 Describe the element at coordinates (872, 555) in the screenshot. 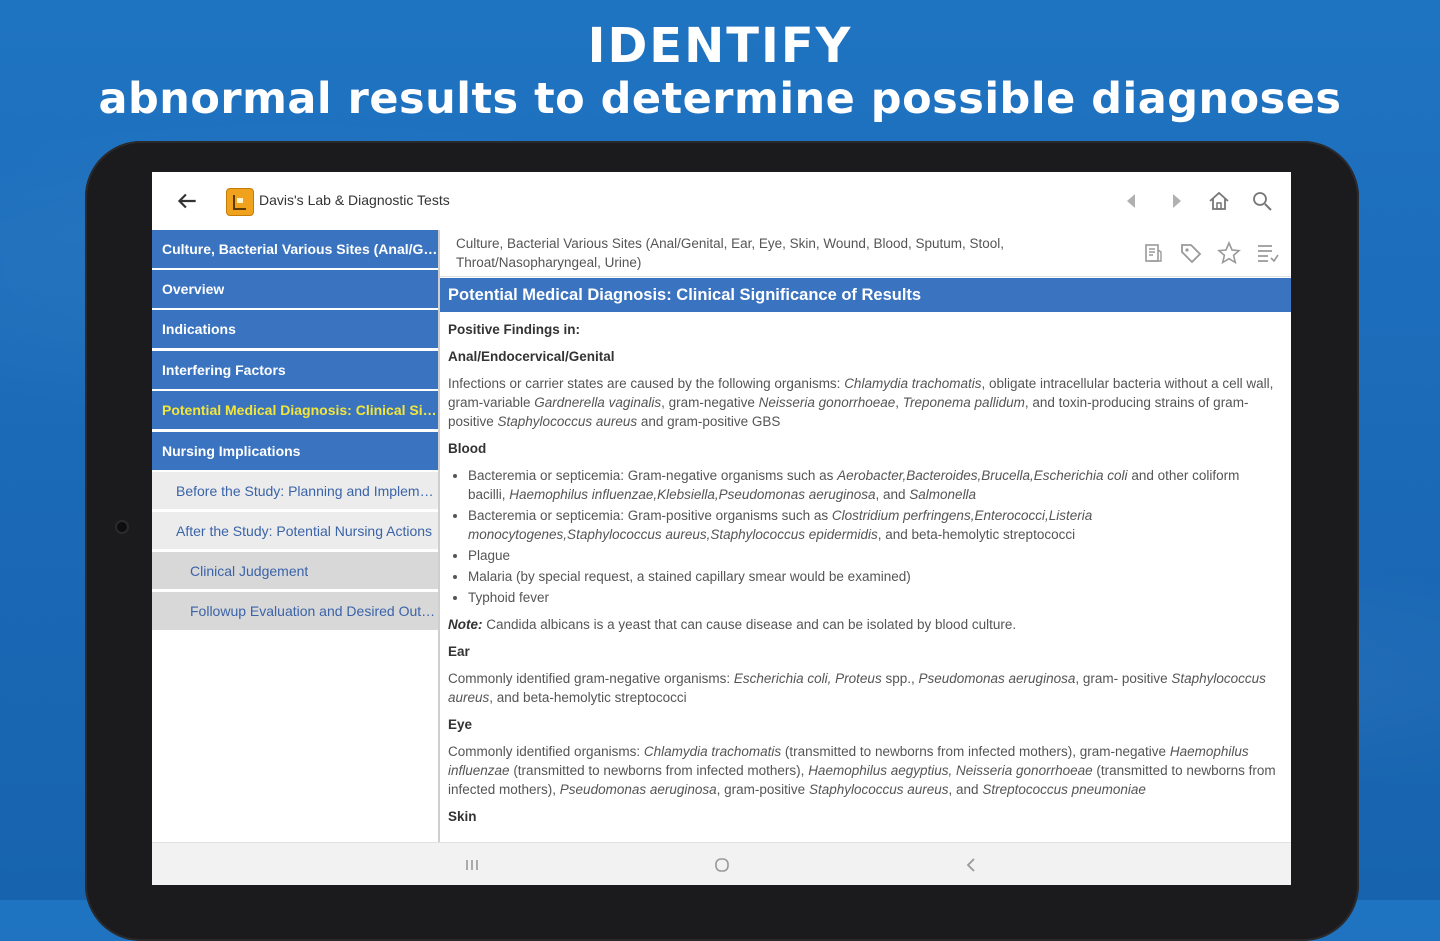

I see `list-item: Plague` at that location.